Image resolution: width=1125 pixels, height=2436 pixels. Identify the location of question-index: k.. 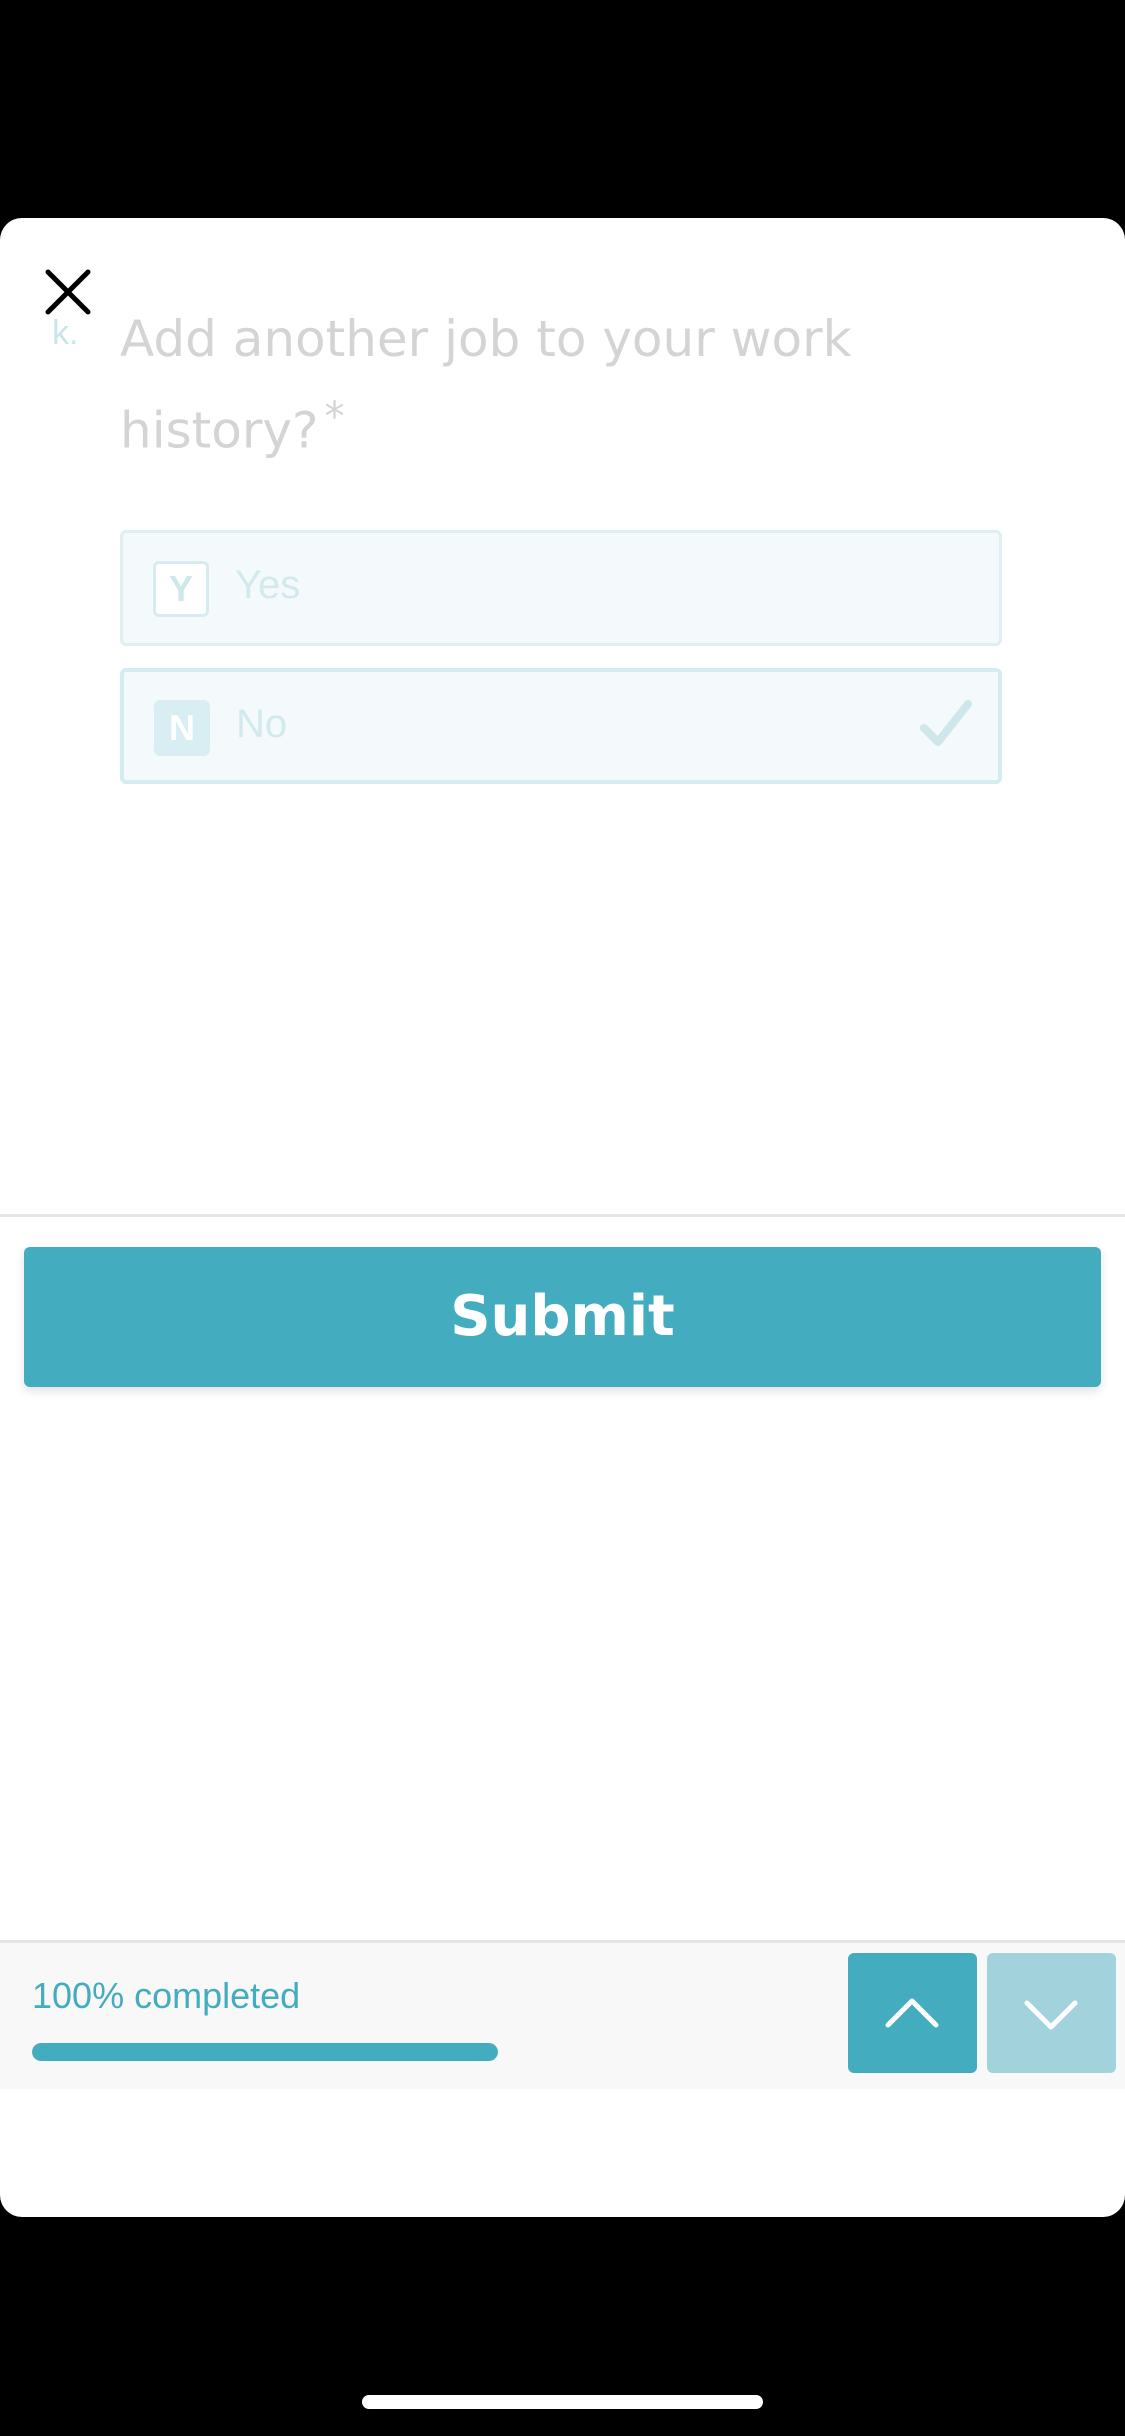
(65, 333).